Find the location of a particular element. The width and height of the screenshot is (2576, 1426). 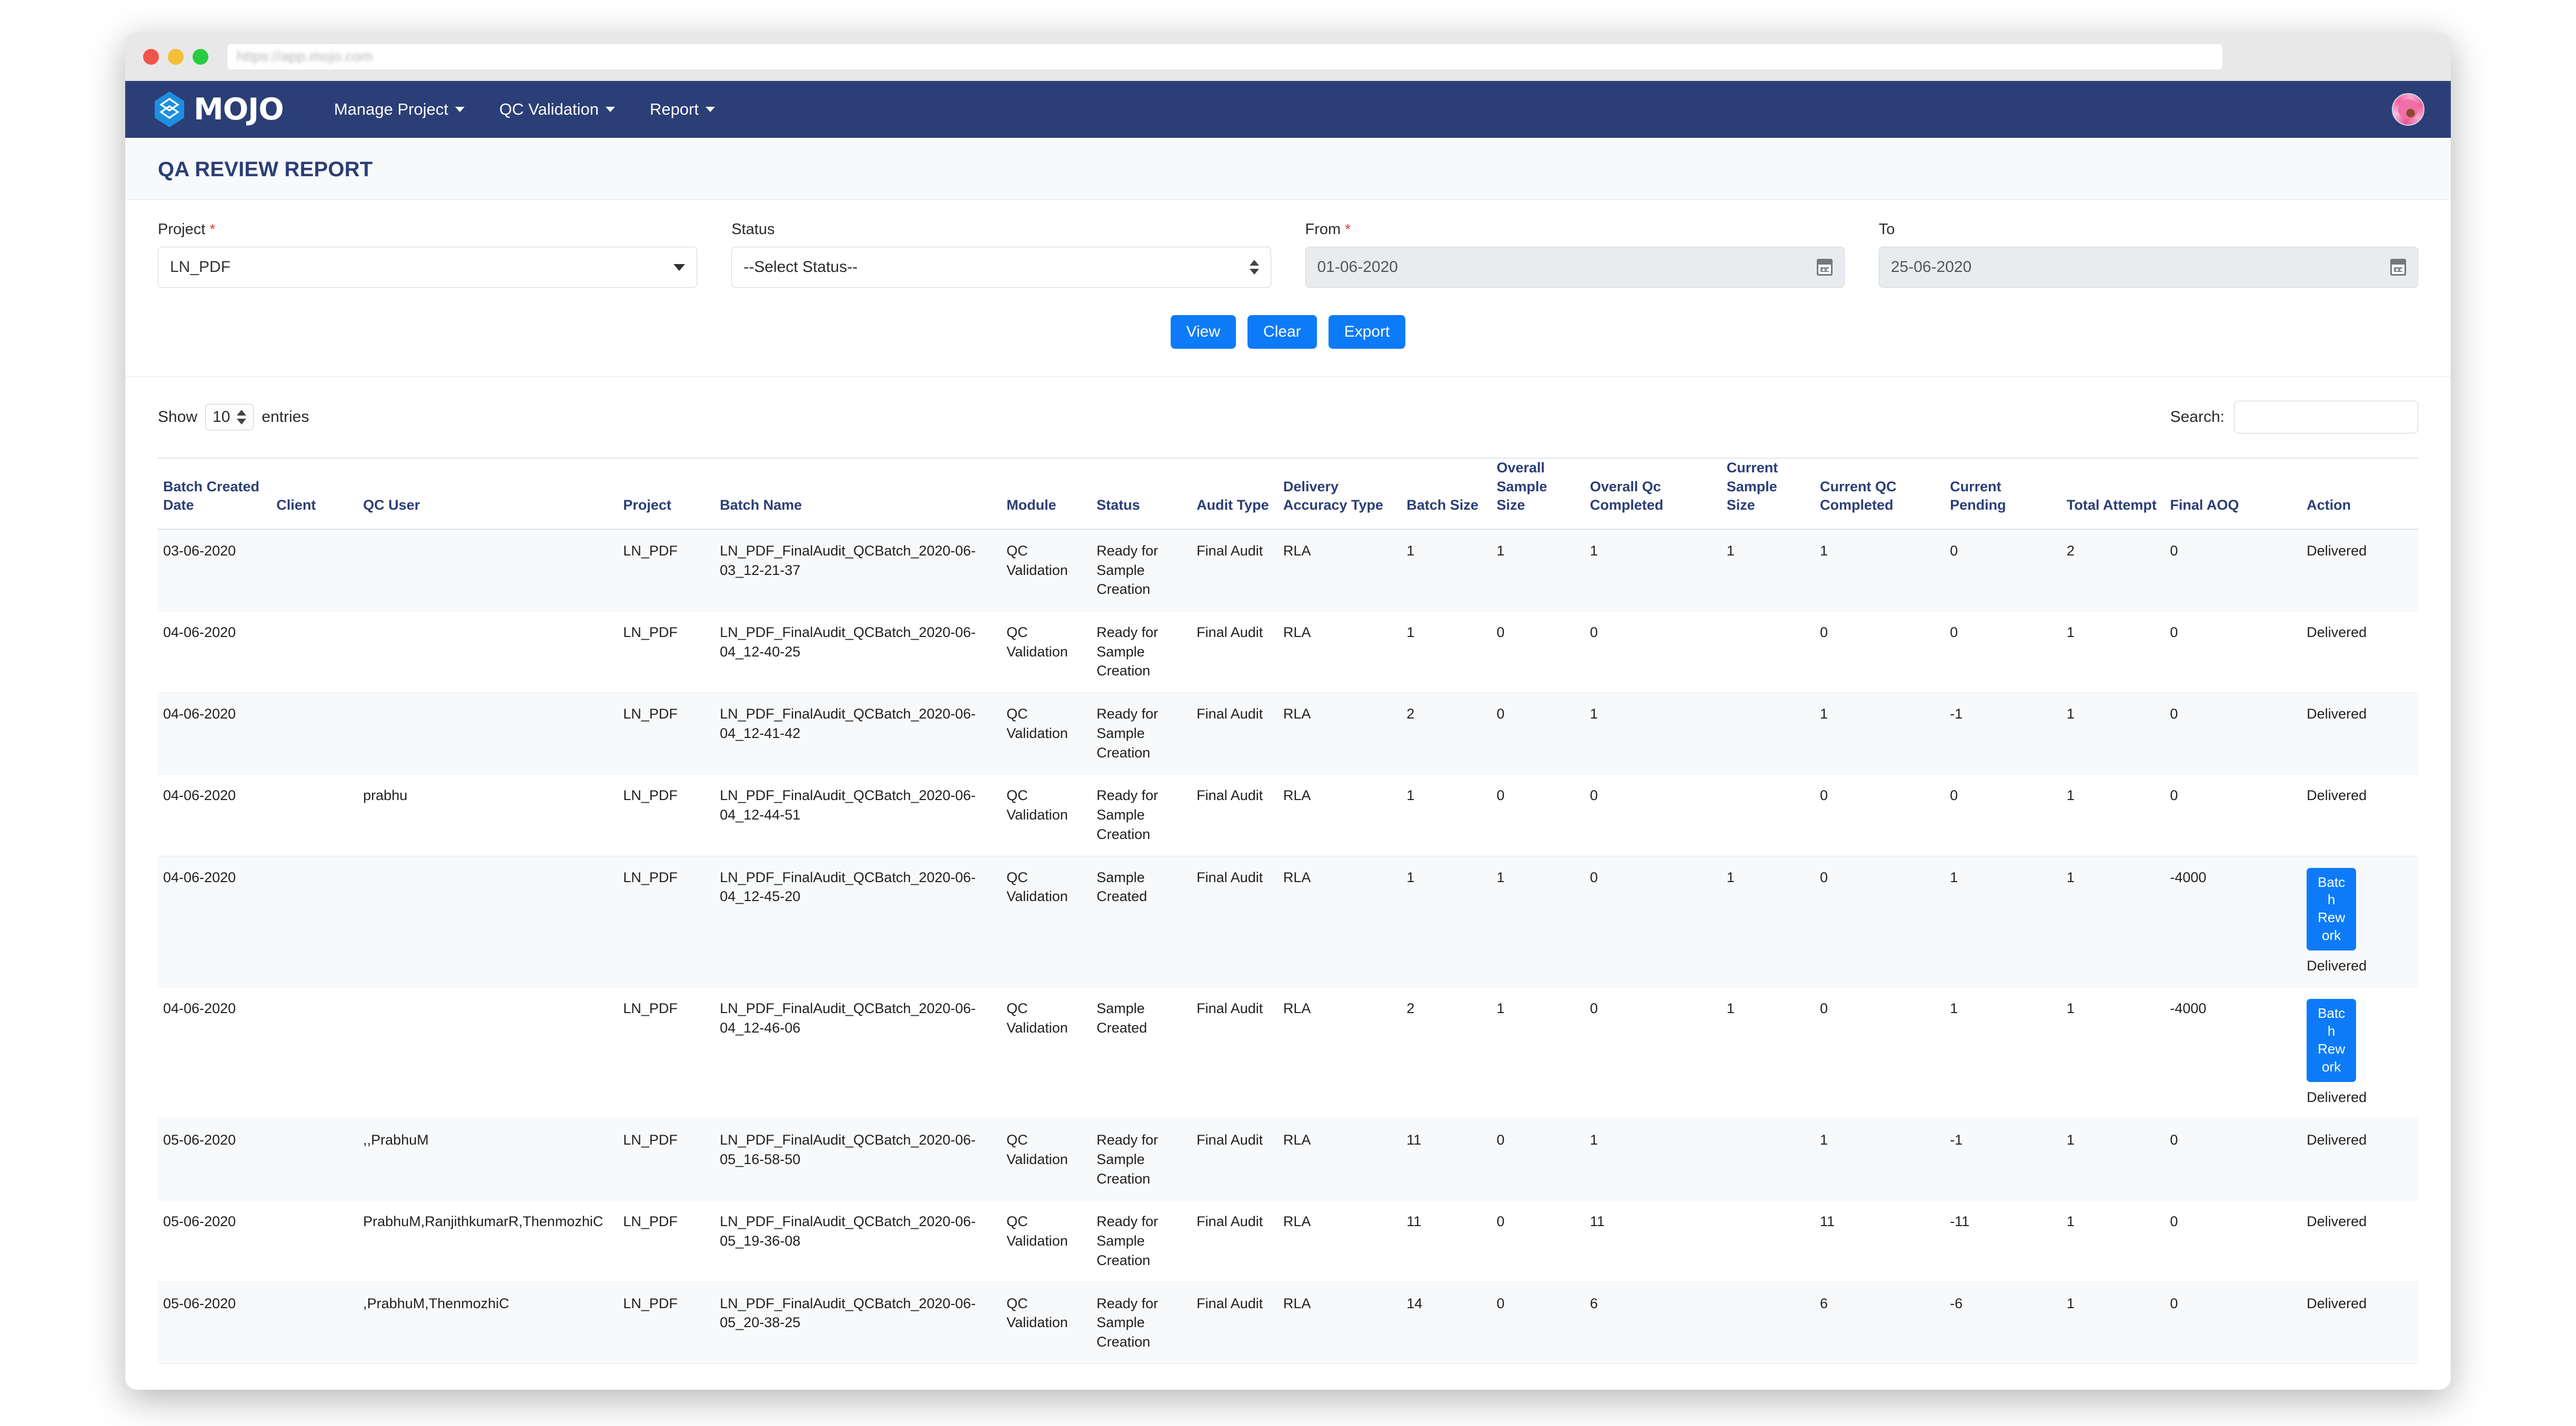

cell-current-qc-completed: 1 is located at coordinates (1880, 1159).